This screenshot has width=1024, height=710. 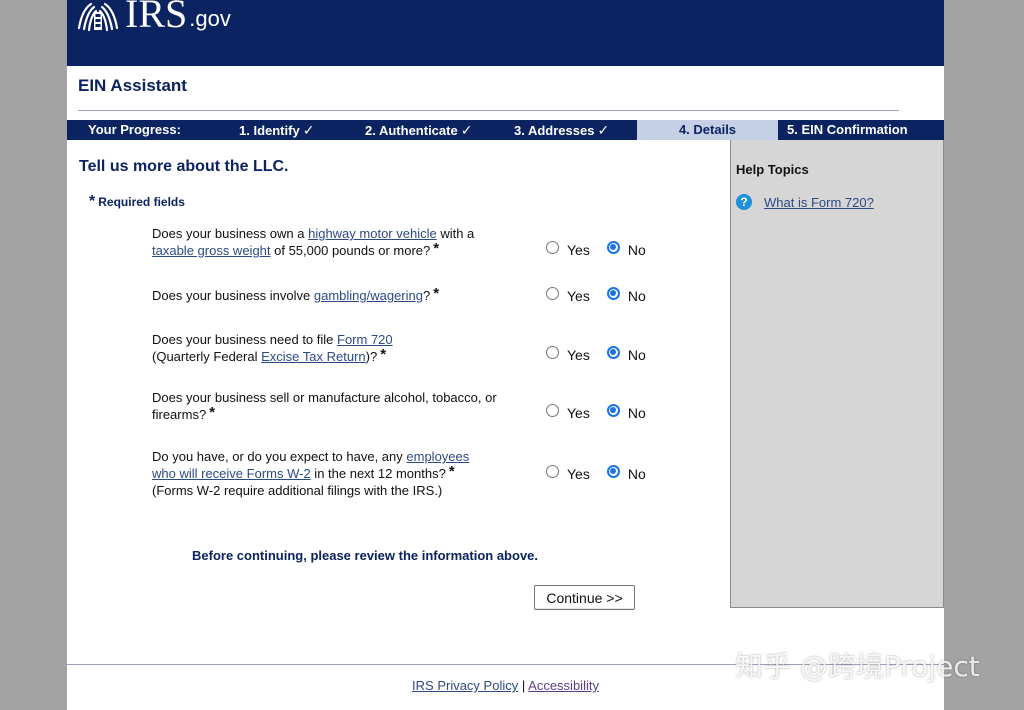 I want to click on progress-step-ein-confirmation: 5. EIN Confirmation, so click(x=847, y=129).